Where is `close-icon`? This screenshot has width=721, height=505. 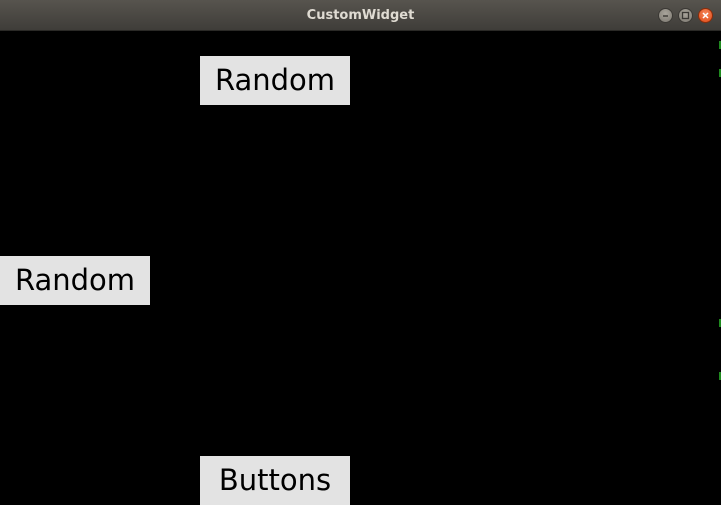 close-icon is located at coordinates (705, 15).